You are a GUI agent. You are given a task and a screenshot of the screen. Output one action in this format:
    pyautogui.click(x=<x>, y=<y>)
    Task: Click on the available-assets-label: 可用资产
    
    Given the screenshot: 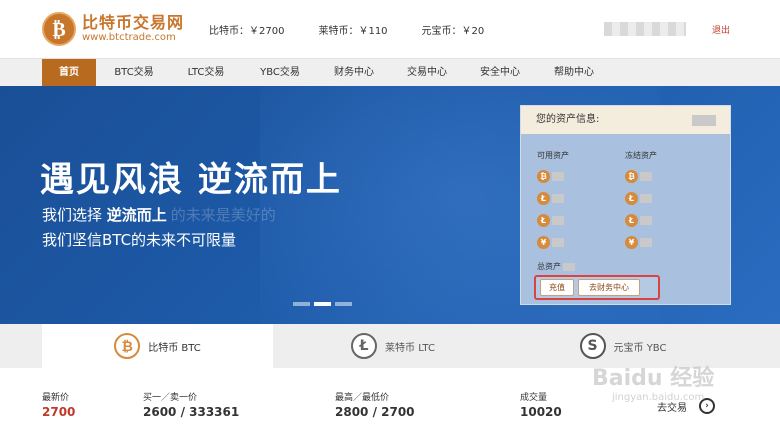 What is the action you would take?
    pyautogui.click(x=553, y=155)
    